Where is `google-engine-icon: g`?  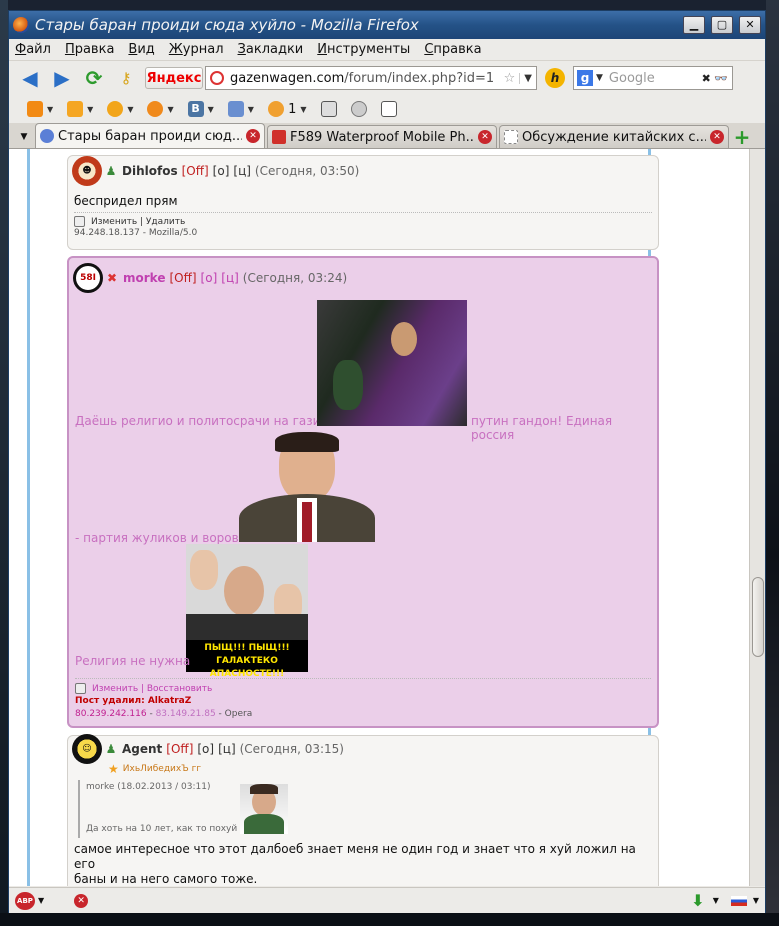 google-engine-icon: g is located at coordinates (585, 78).